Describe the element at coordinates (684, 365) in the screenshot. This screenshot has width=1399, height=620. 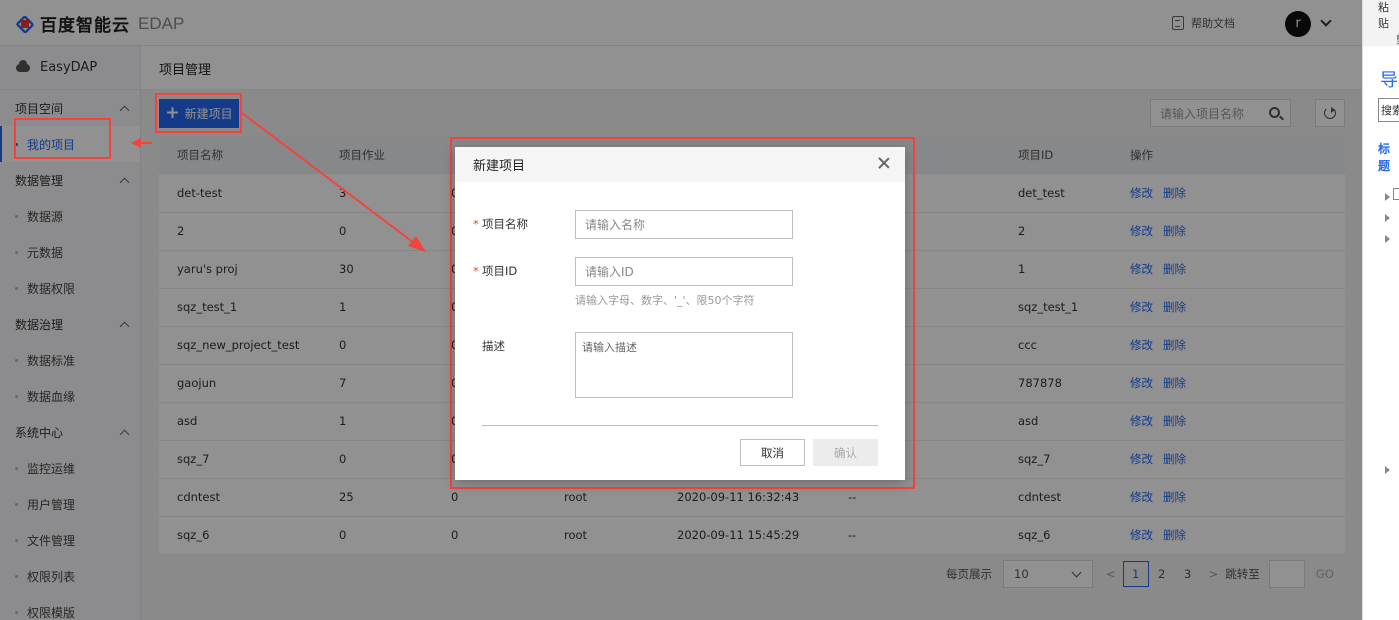
I see `description-textarea: 请输入描述` at that location.